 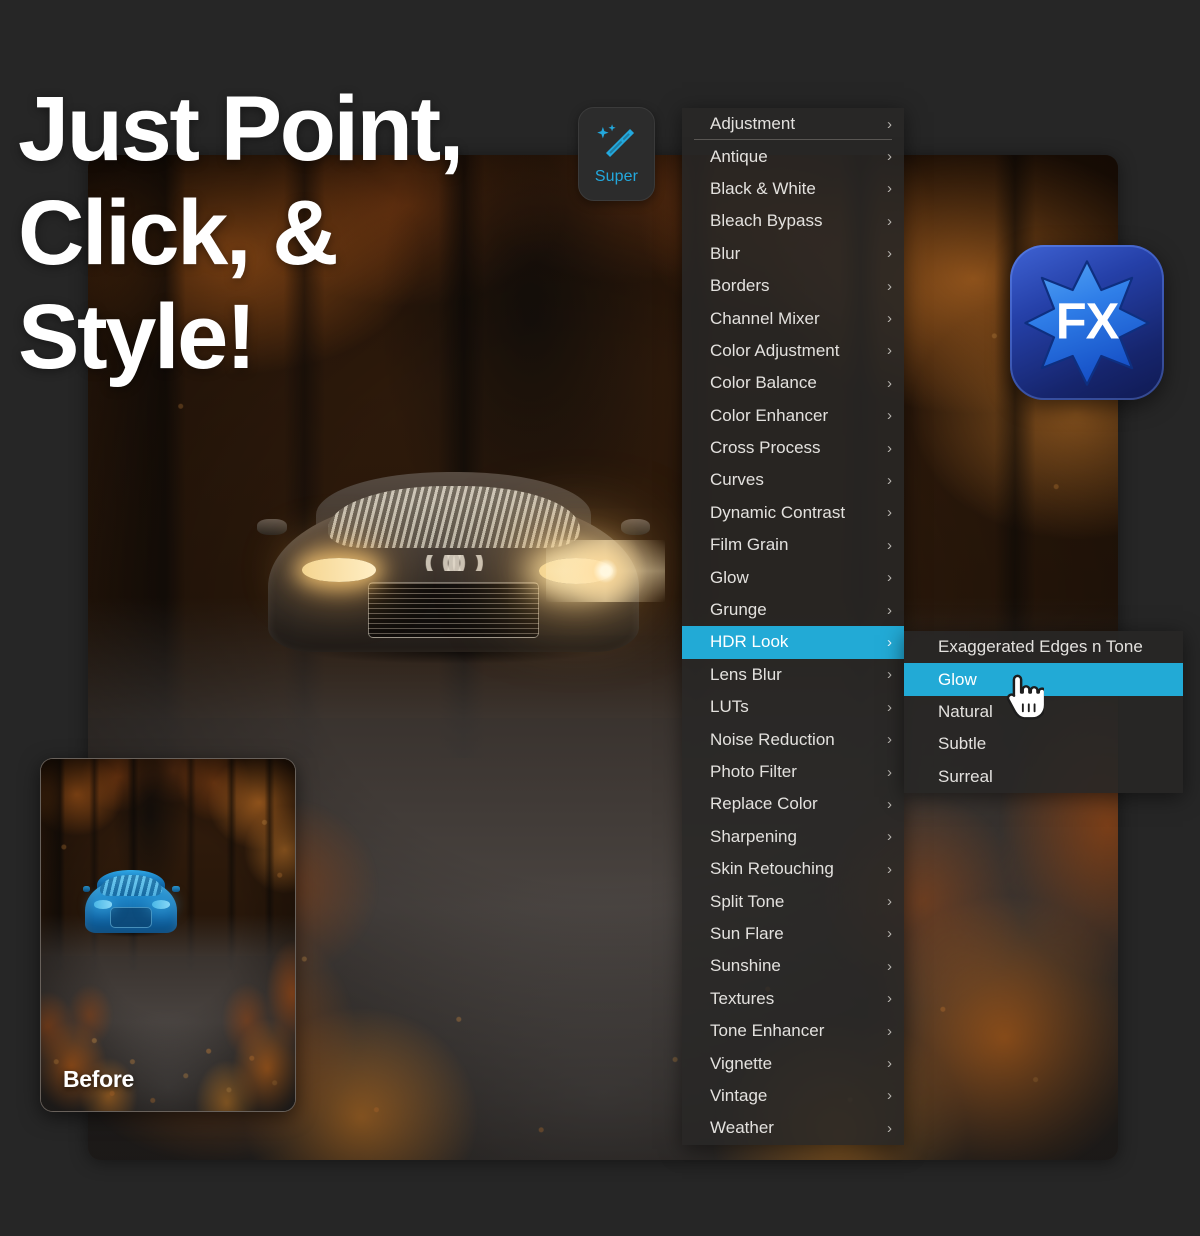 What do you see at coordinates (772, 869) in the screenshot?
I see `menu-item-label: Skin Retouching` at bounding box center [772, 869].